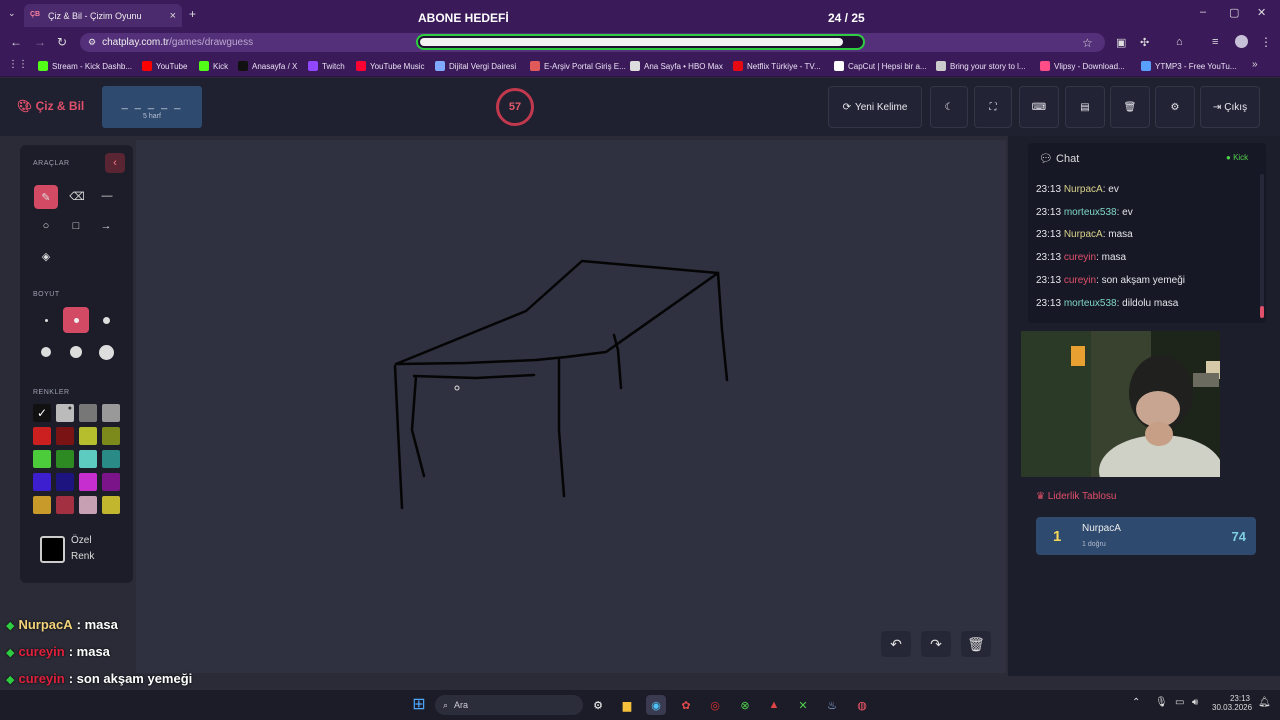  I want to click on new-tab-button: +, so click(192, 14).